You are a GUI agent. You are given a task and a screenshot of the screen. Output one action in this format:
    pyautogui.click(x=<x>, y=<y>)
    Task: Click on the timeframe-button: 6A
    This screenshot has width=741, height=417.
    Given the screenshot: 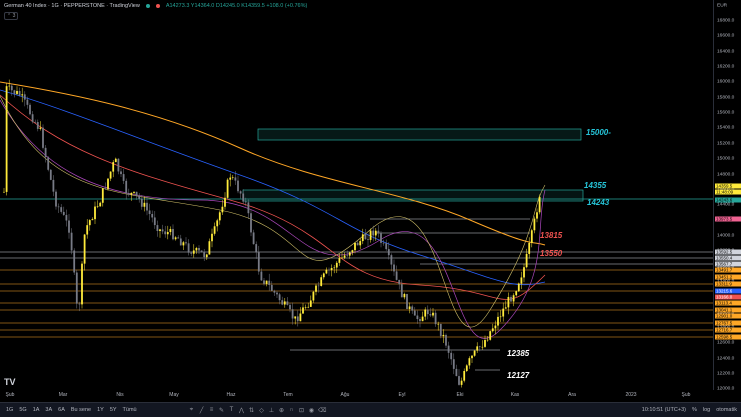 What is the action you would take?
    pyautogui.click(x=61, y=410)
    